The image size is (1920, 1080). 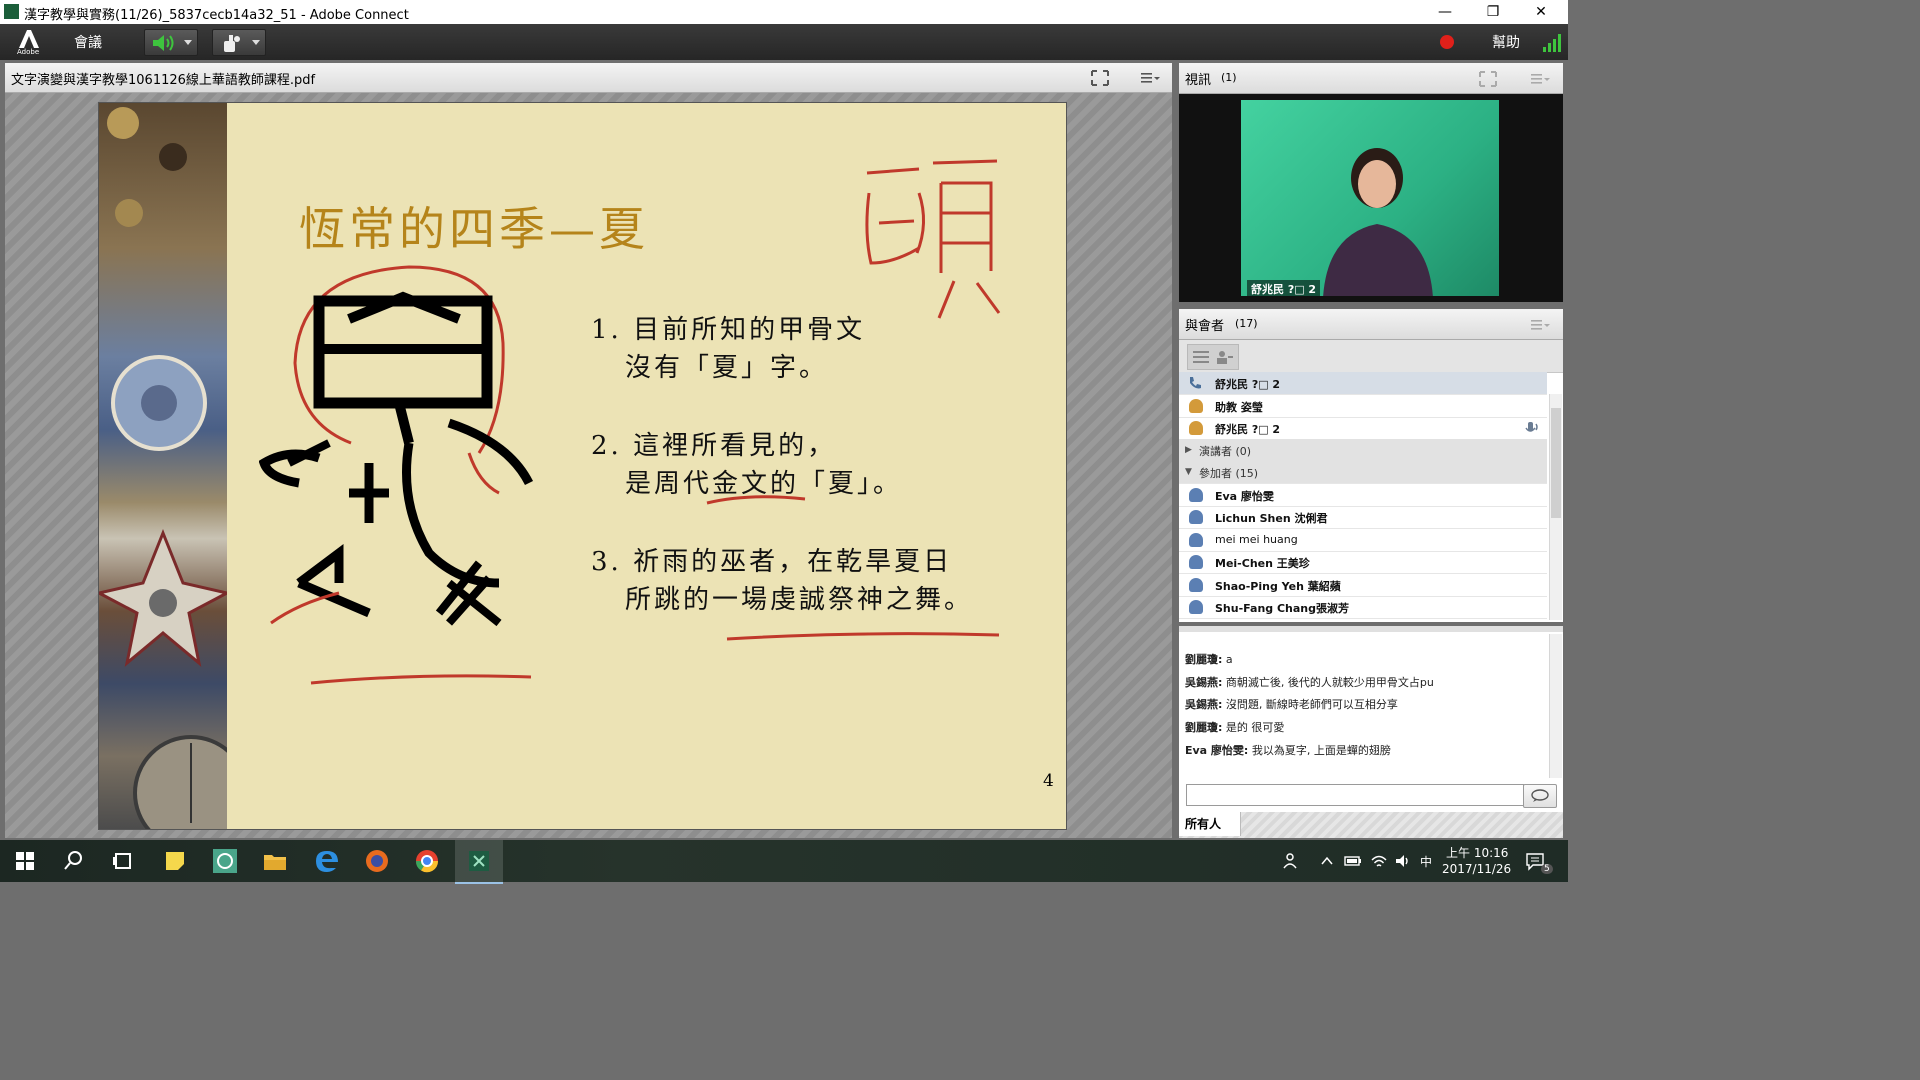 What do you see at coordinates (1541, 12) in the screenshot?
I see `close-button: ✕` at bounding box center [1541, 12].